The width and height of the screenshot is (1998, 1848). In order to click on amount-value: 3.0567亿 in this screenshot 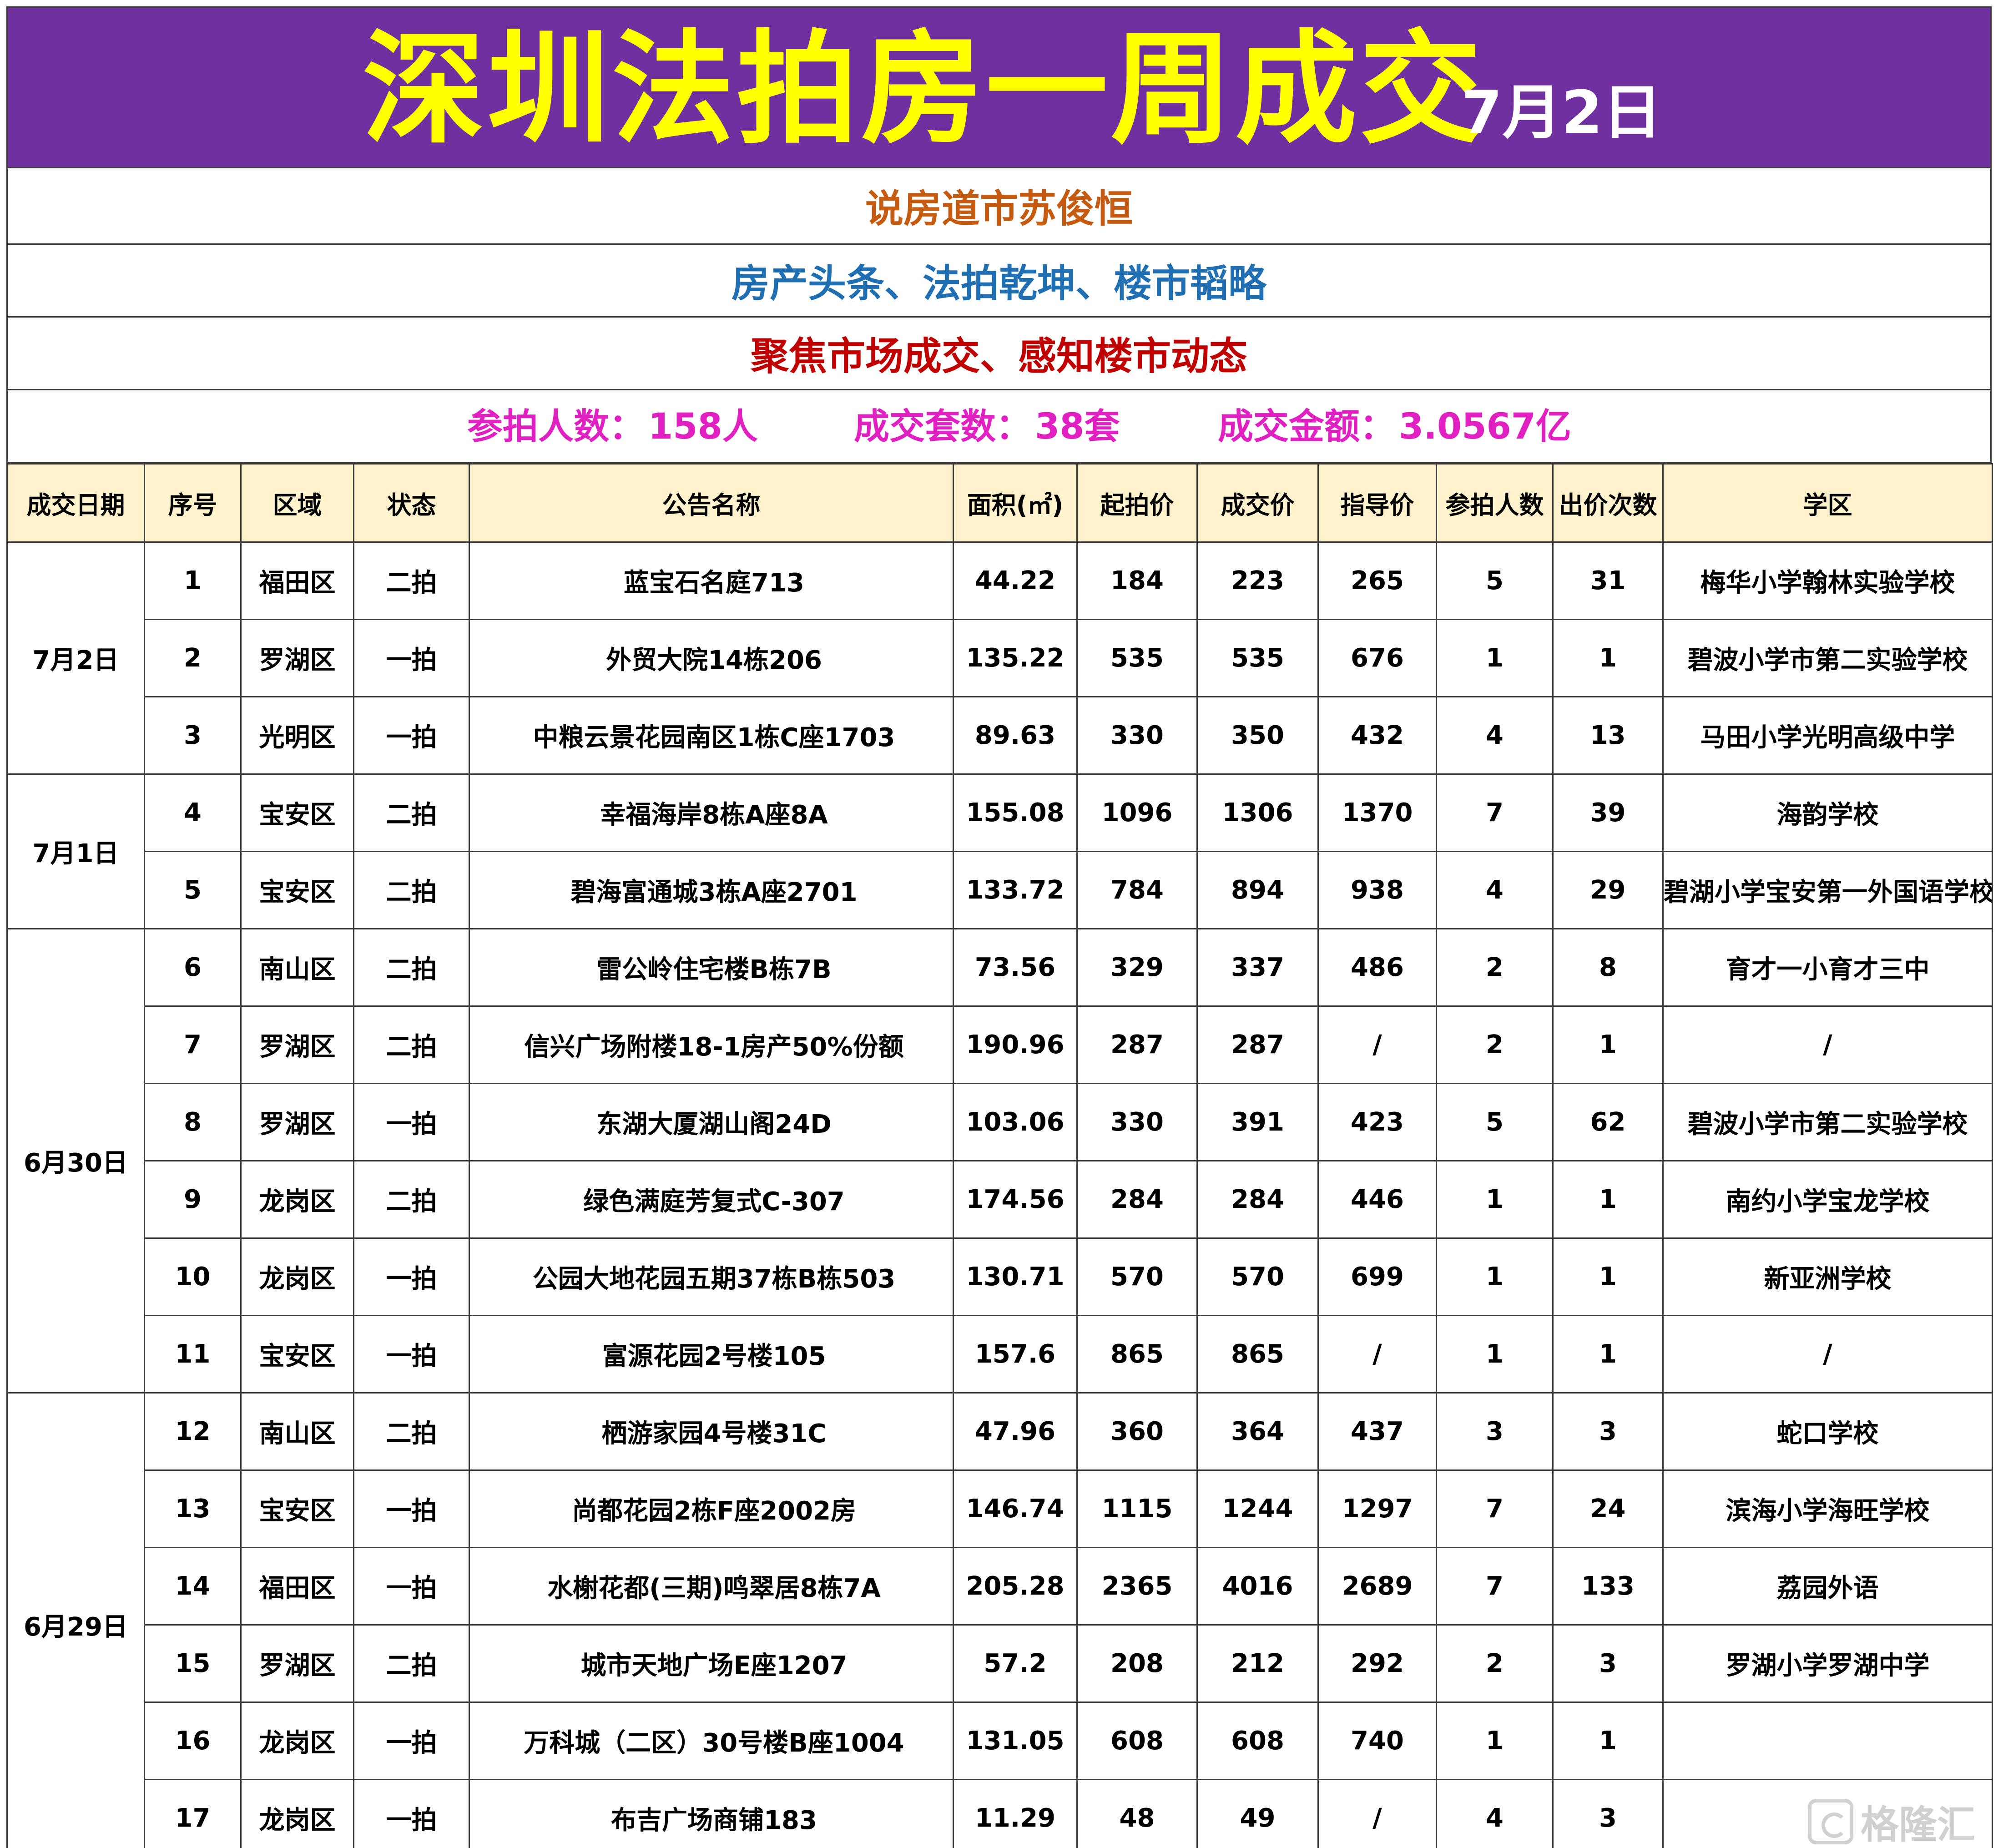, I will do `click(1485, 426)`.